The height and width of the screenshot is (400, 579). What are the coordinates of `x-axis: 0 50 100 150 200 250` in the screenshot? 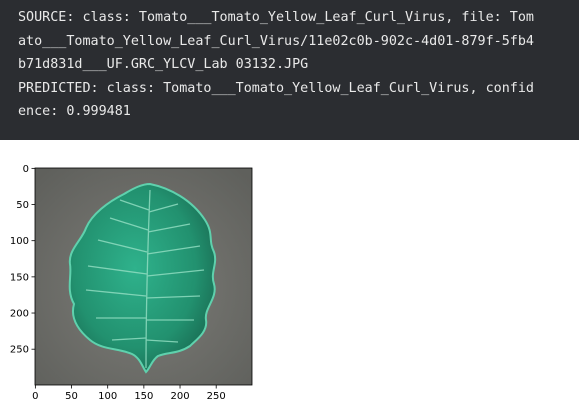 It's located at (129, 392).